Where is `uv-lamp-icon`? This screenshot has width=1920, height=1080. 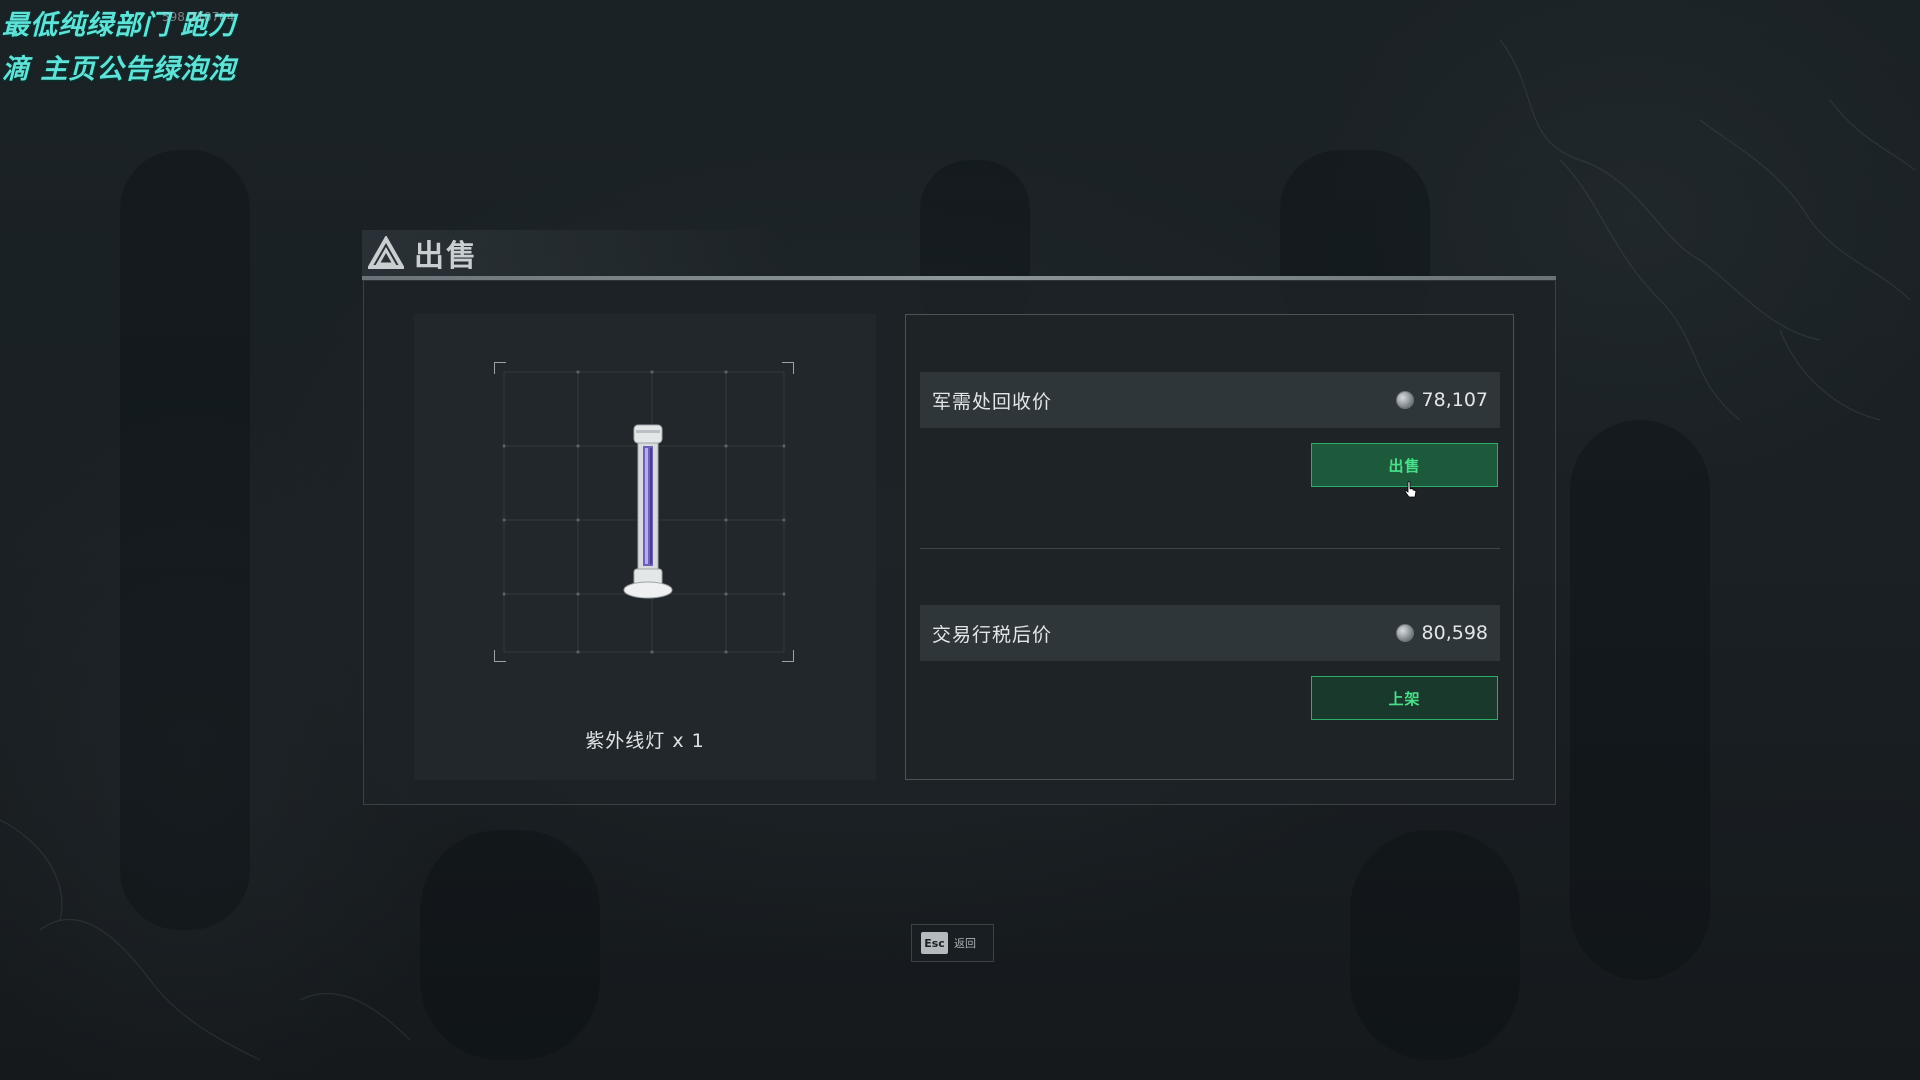 uv-lamp-icon is located at coordinates (648, 511).